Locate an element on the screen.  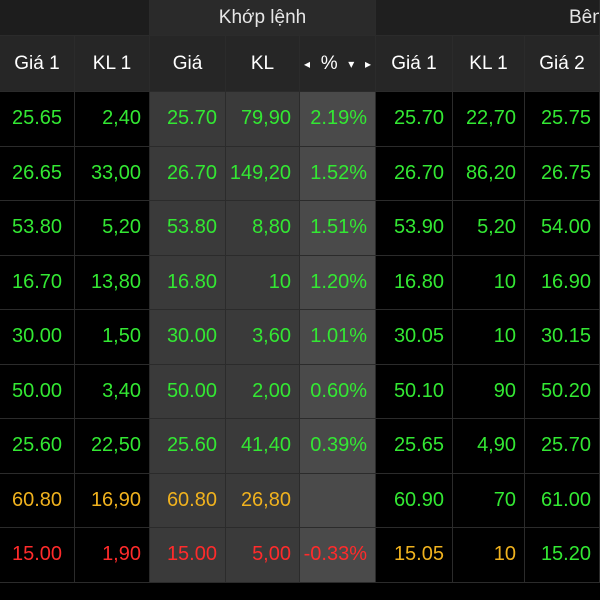
col-header-percent-label: % is located at coordinates (329, 63).